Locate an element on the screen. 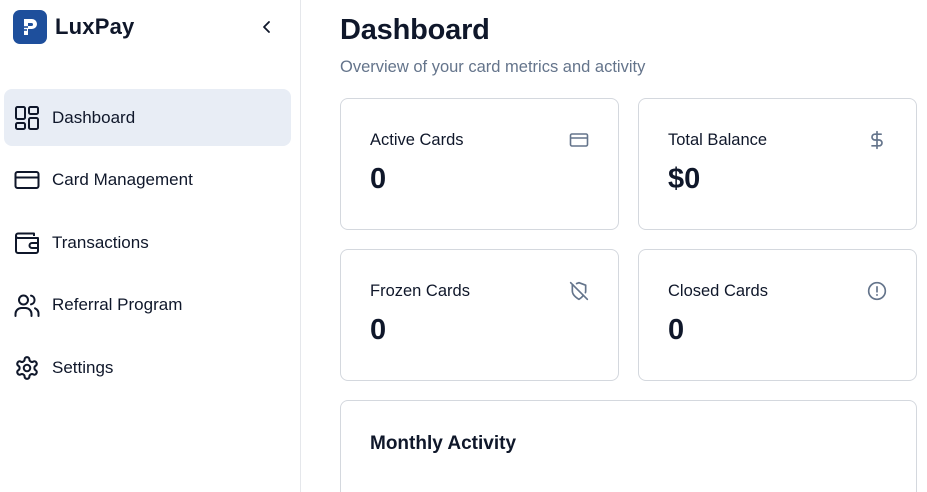  panel-title: Monthly Activity is located at coordinates (443, 443).